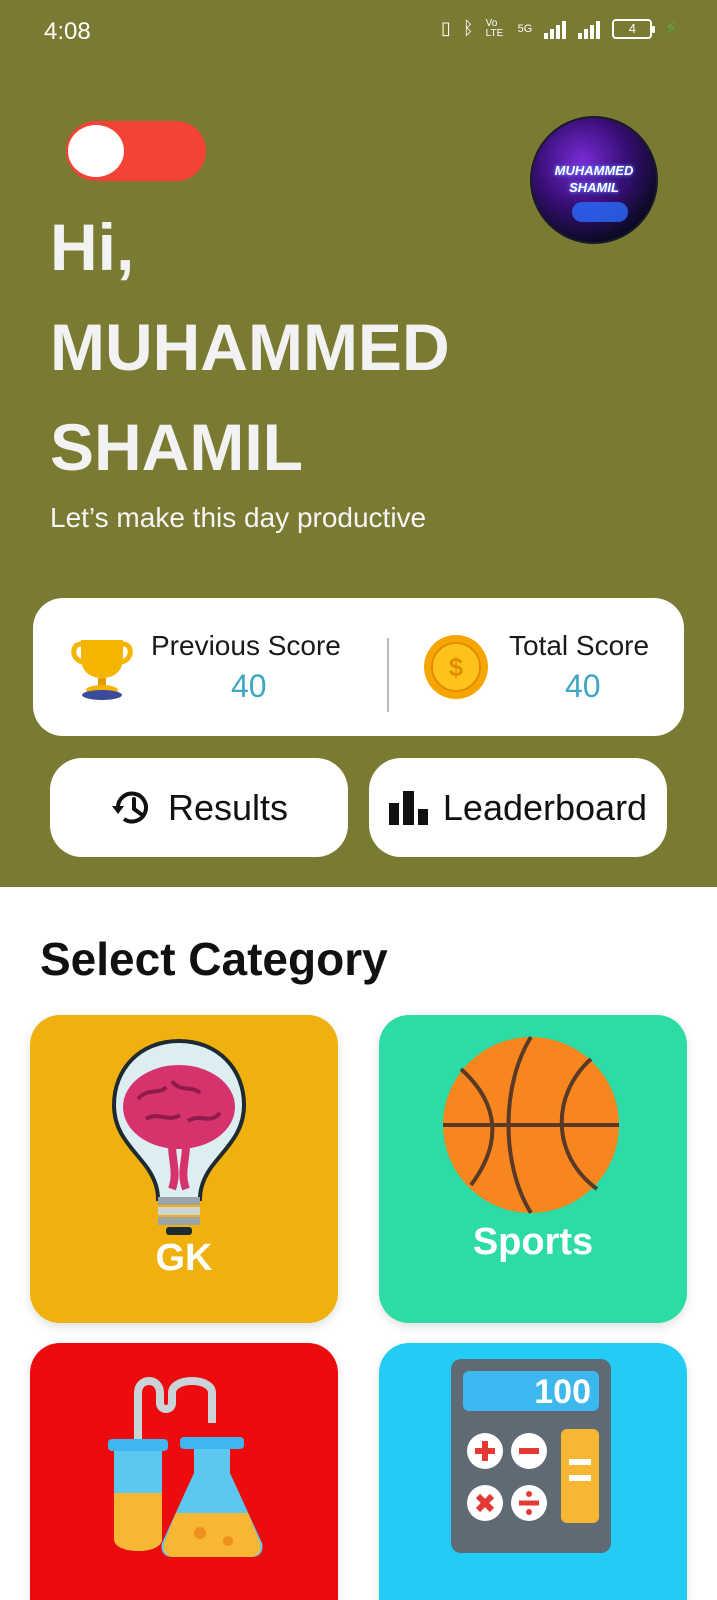  Describe the element at coordinates (555, 29) in the screenshot. I see `signal-icon` at that location.